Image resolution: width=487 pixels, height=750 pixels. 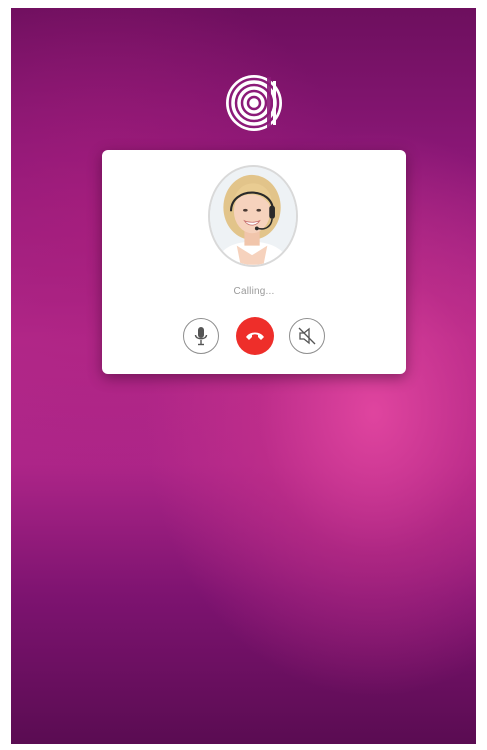 I want to click on caller-avatar, so click(x=253, y=216).